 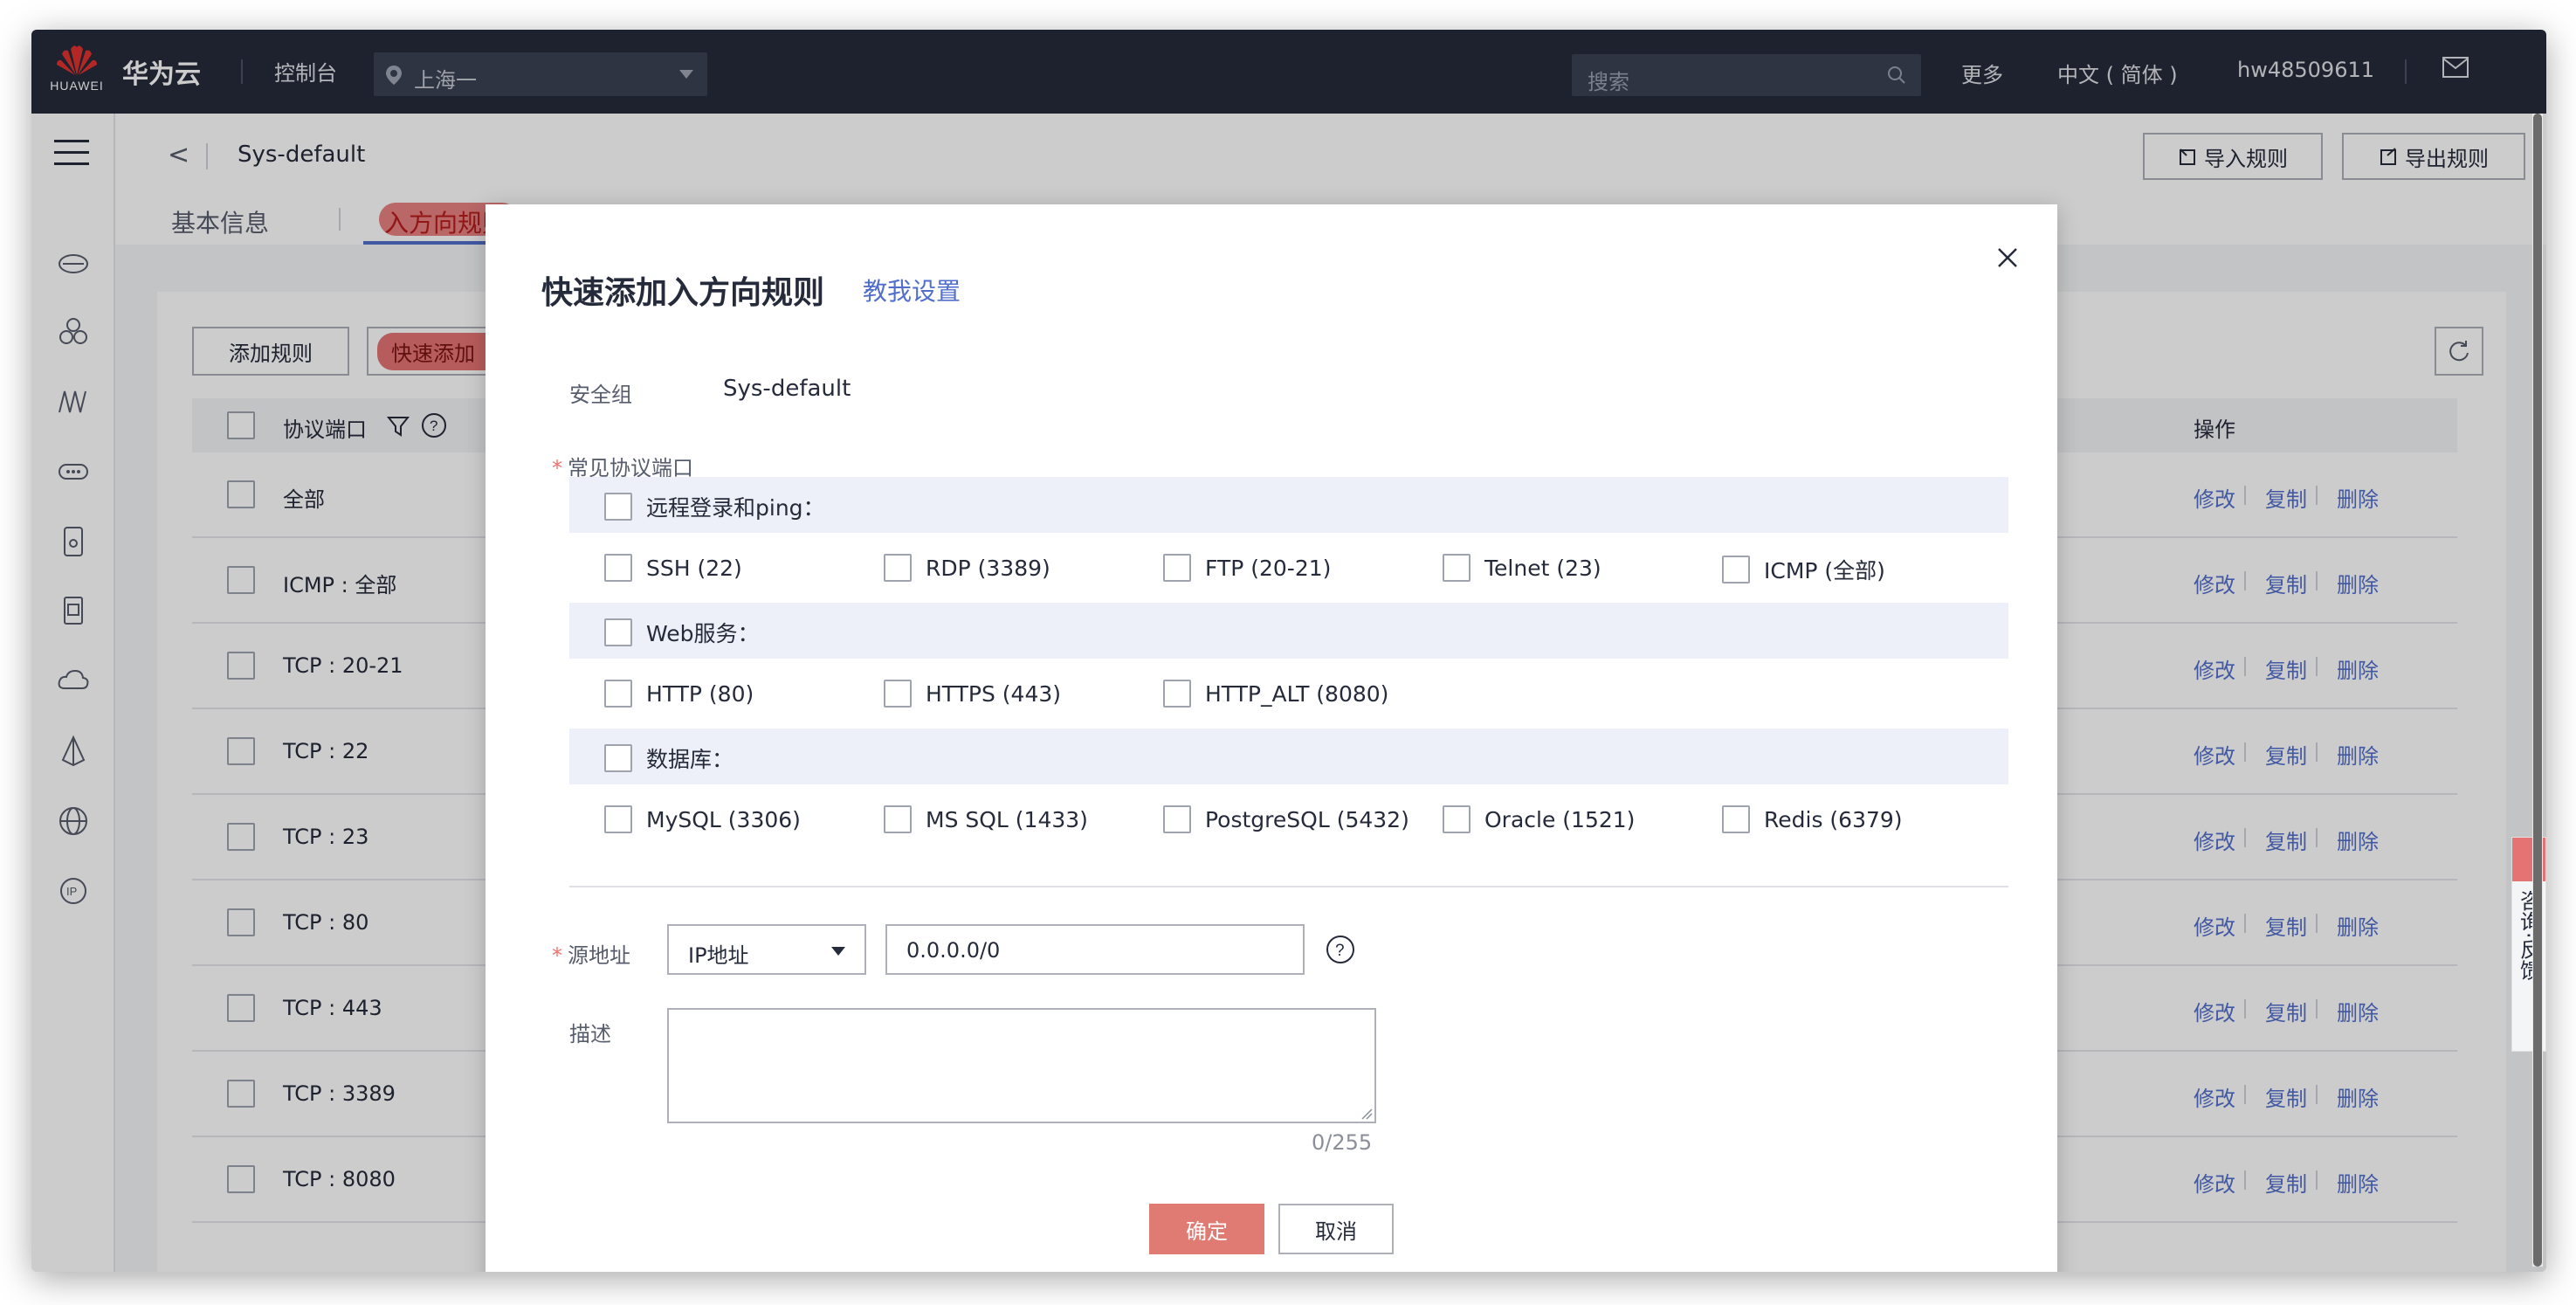 I want to click on port-option: HTTPS (443), so click(x=972, y=694).